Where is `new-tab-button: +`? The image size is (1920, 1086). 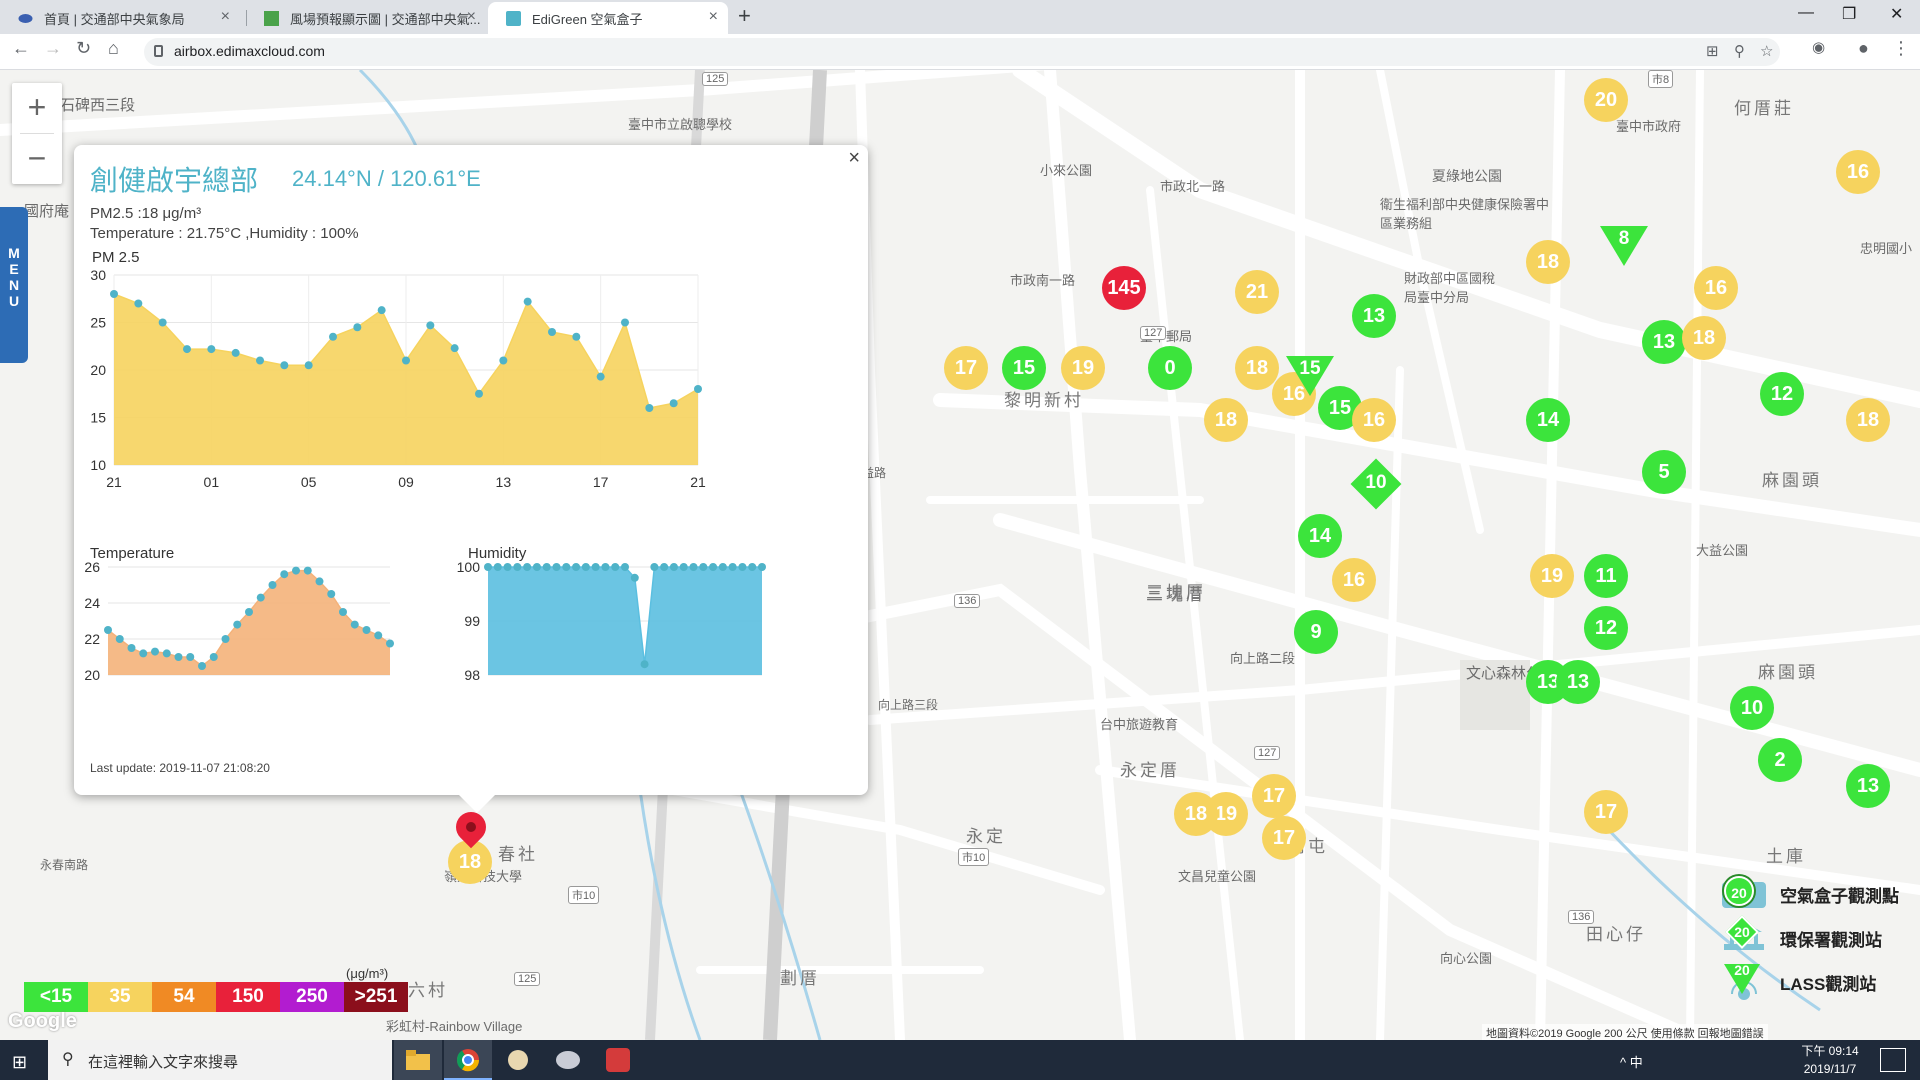 new-tab-button: + is located at coordinates (744, 16).